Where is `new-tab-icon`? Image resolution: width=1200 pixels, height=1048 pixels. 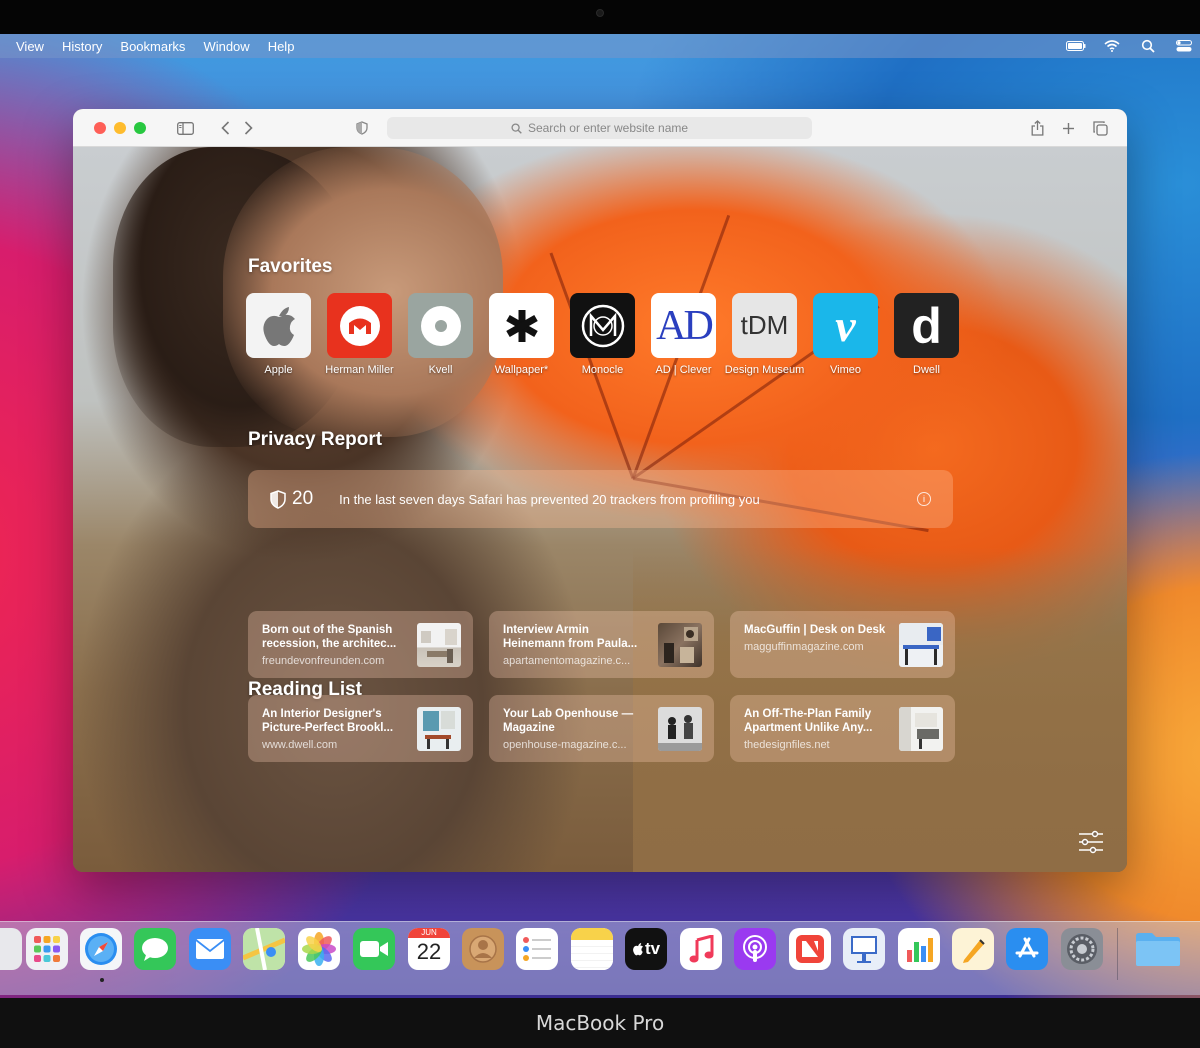 new-tab-icon is located at coordinates (1068, 128).